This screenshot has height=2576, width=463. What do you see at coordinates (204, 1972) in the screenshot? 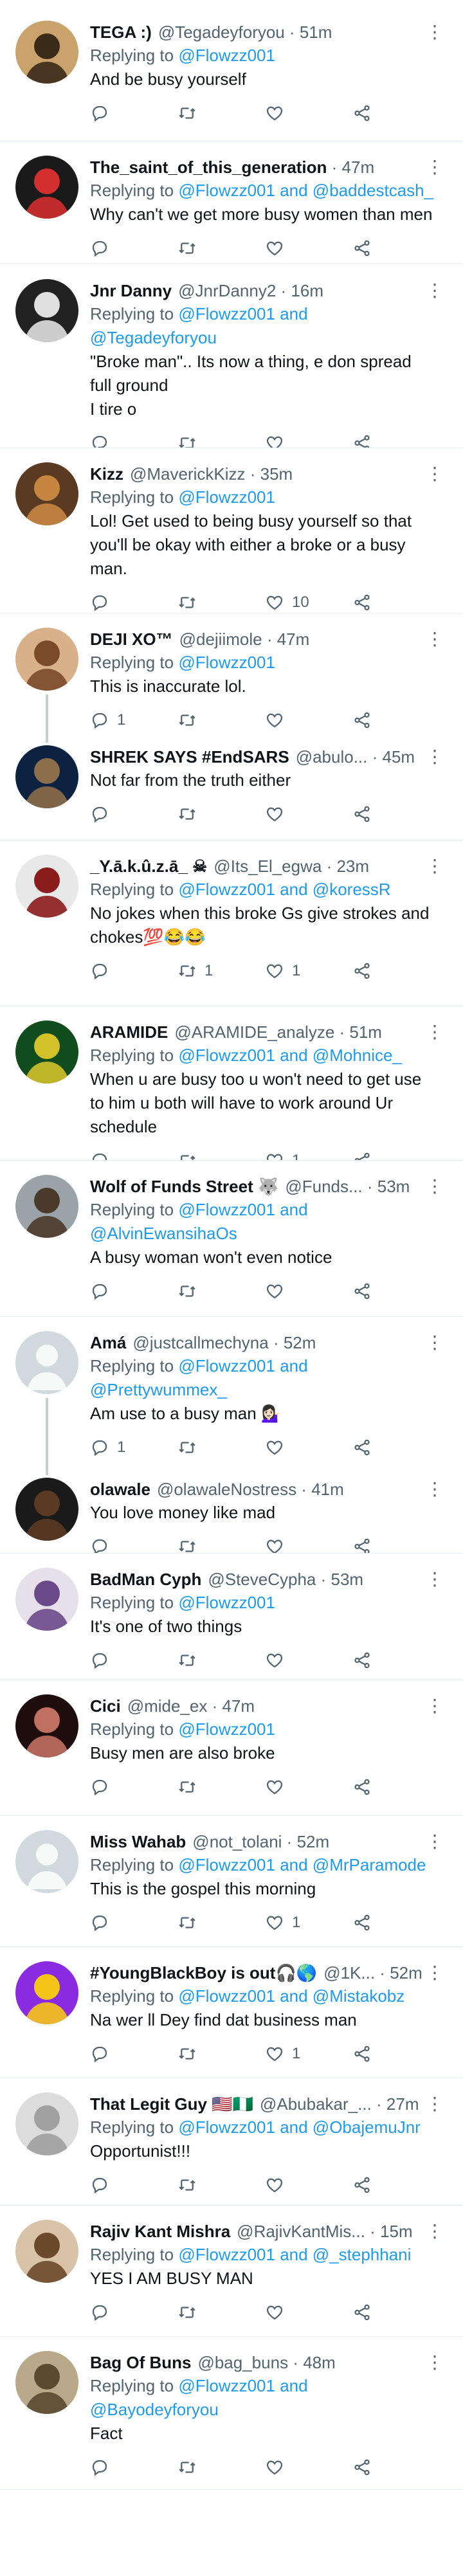
I see `display-name: #YoungBlackBoy is out🎧🌎` at bounding box center [204, 1972].